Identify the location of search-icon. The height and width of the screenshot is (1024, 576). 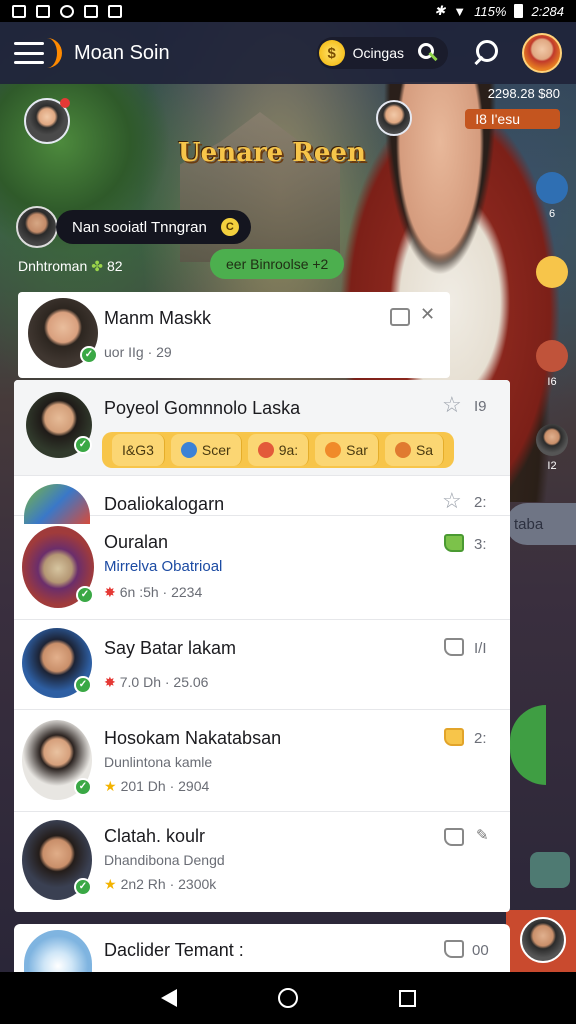
(485, 53).